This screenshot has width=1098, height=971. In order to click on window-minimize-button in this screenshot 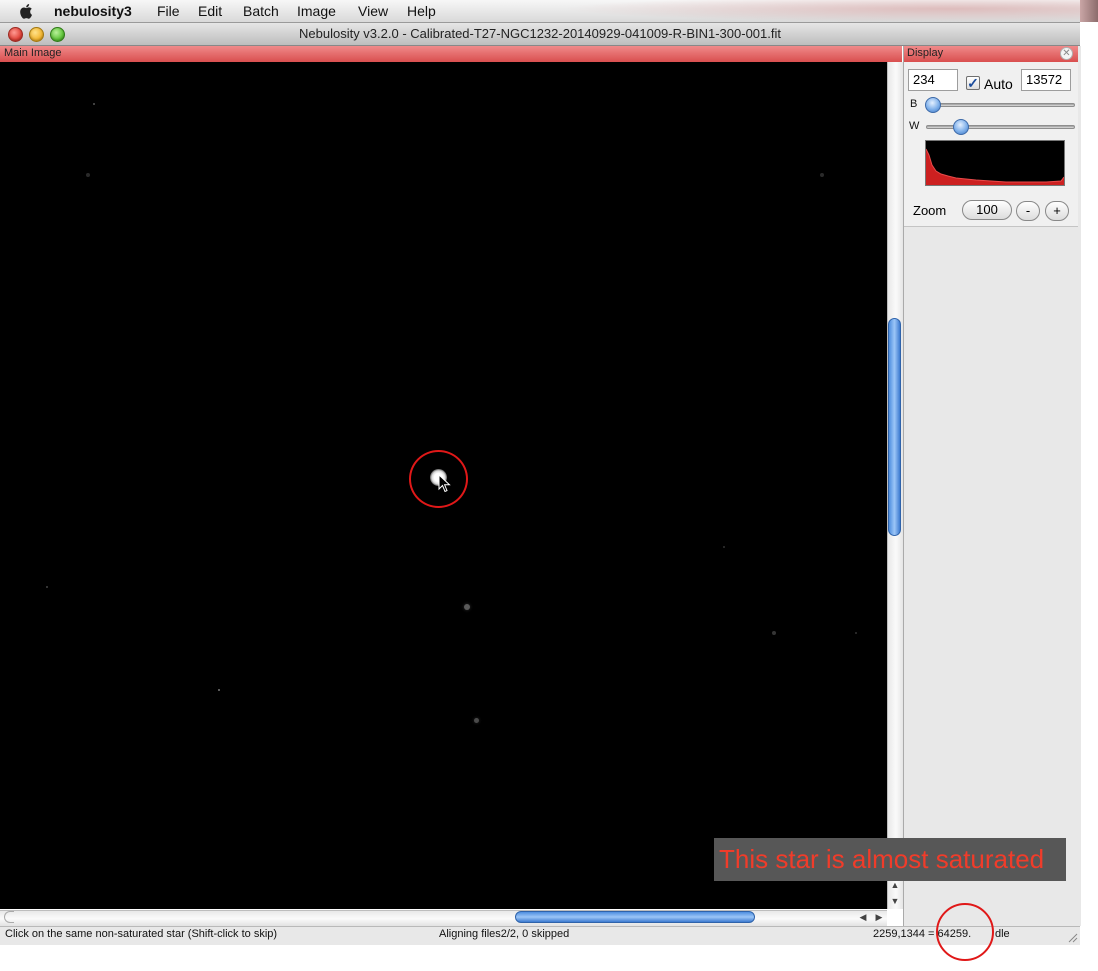, I will do `click(36, 34)`.